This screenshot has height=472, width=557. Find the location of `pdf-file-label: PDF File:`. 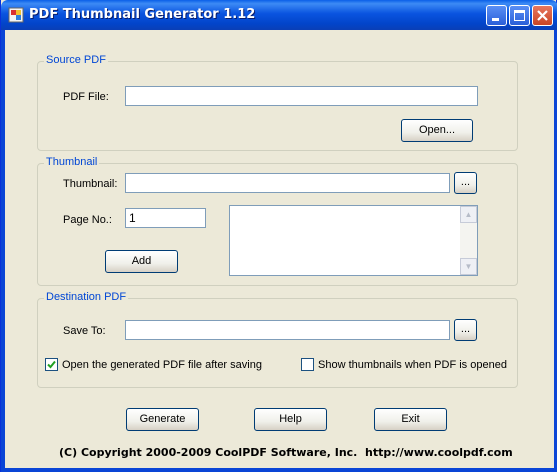

pdf-file-label: PDF File: is located at coordinates (86, 97).